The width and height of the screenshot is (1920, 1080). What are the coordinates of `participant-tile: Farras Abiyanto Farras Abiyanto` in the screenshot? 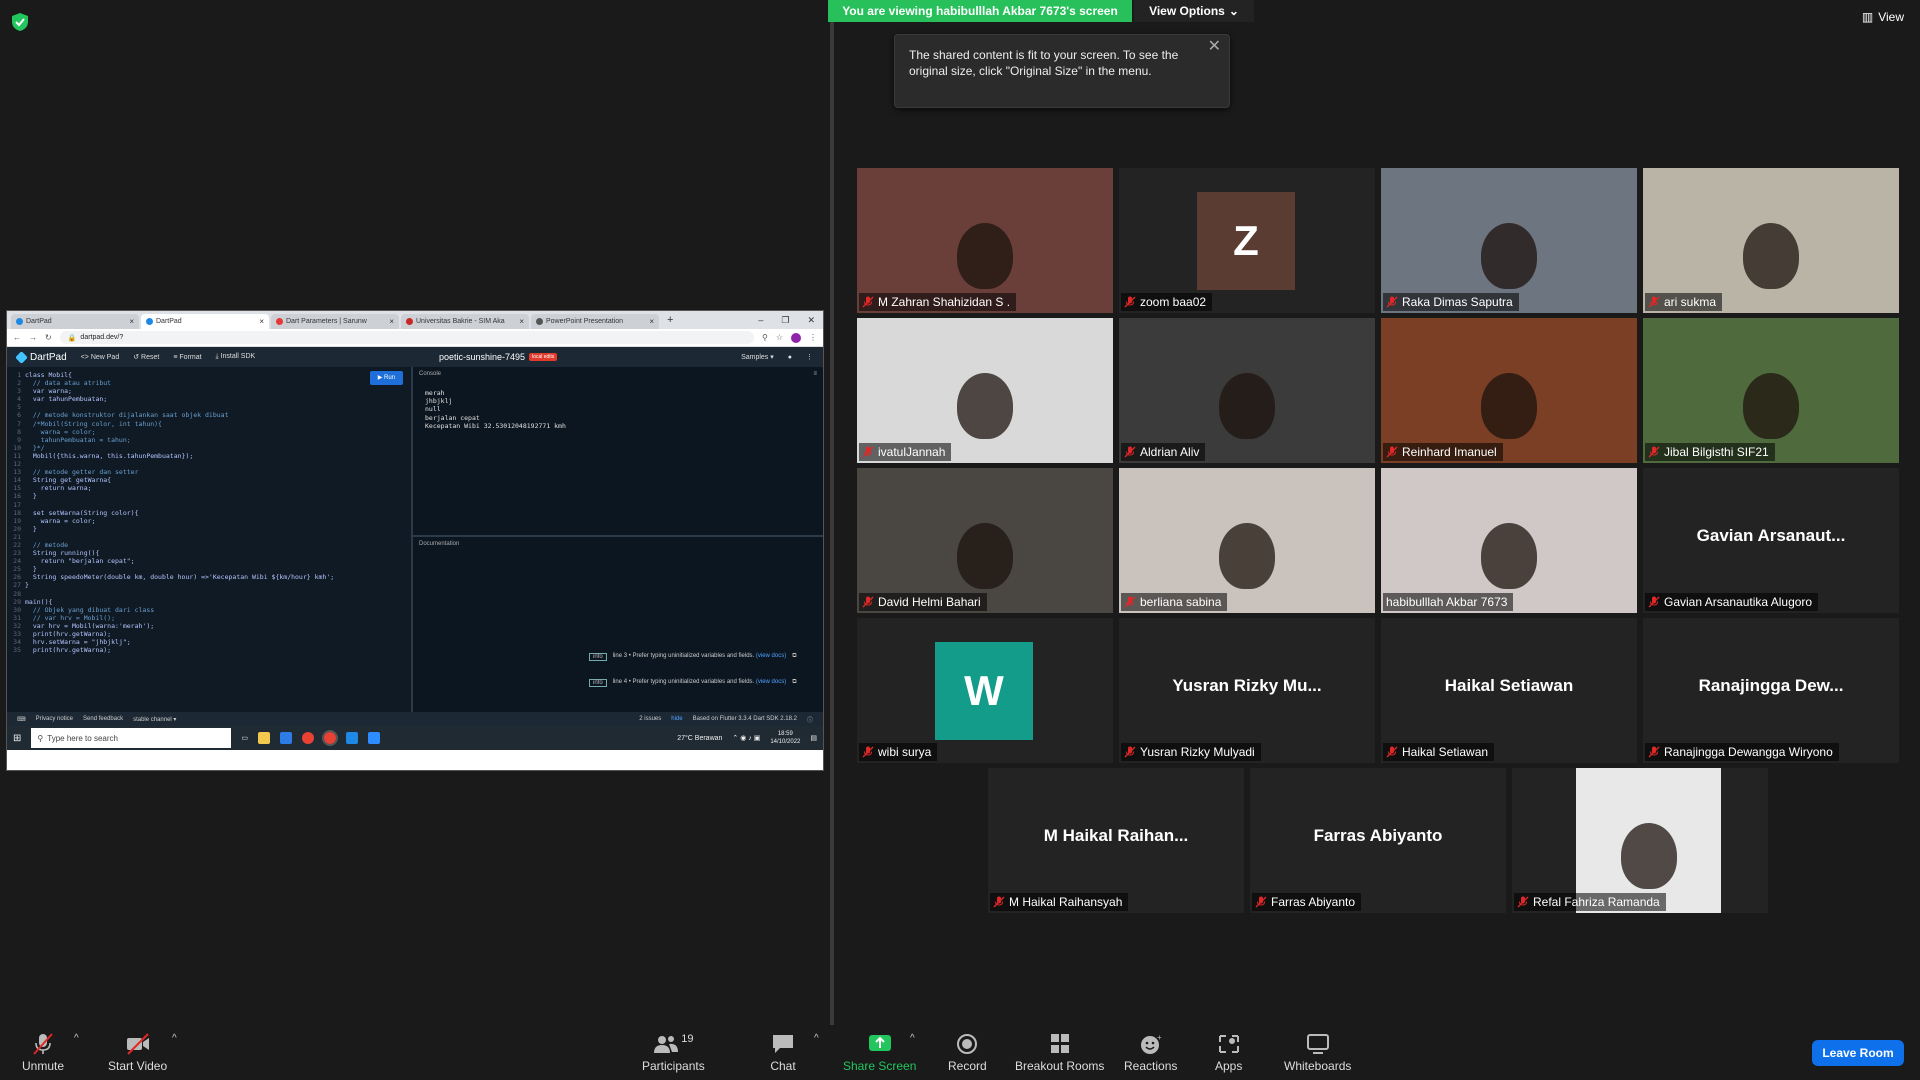 It's located at (1378, 840).